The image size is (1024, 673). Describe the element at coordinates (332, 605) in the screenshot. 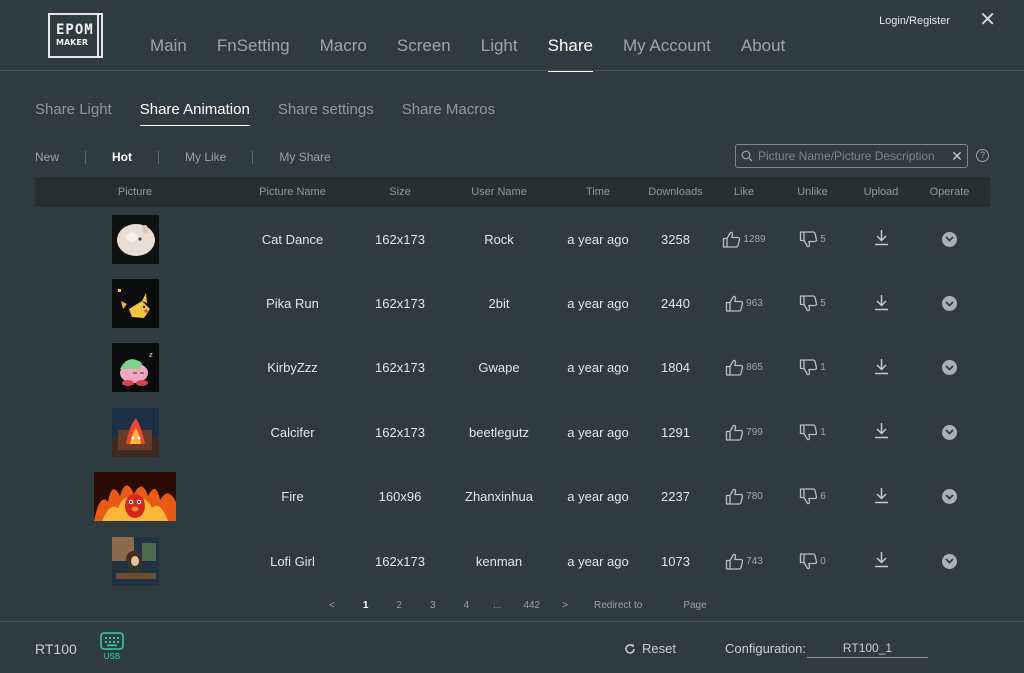

I see `prev-page-button: <` at that location.